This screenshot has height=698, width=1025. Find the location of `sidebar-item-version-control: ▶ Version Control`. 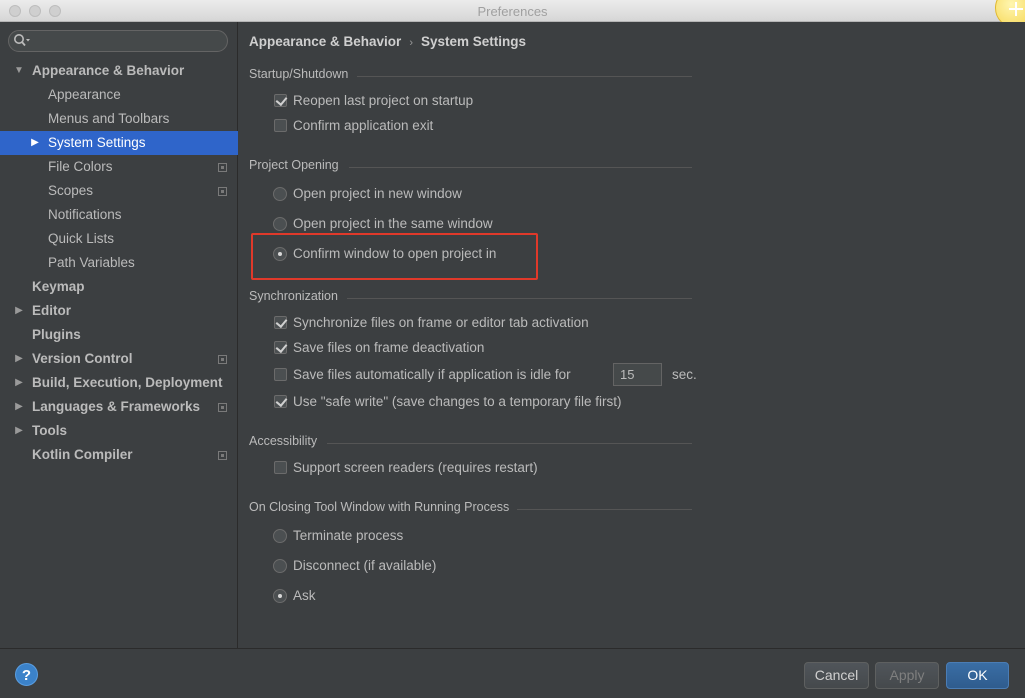

sidebar-item-version-control: ▶ Version Control is located at coordinates (119, 359).